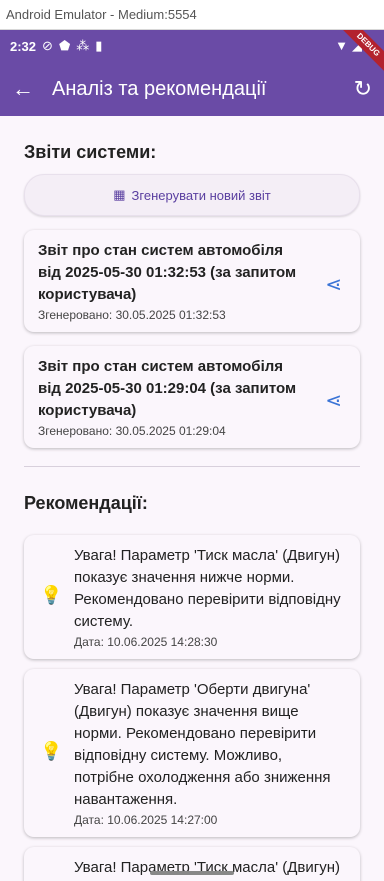 The height and width of the screenshot is (881, 384). I want to click on refresh-icon: ↻, so click(363, 89).